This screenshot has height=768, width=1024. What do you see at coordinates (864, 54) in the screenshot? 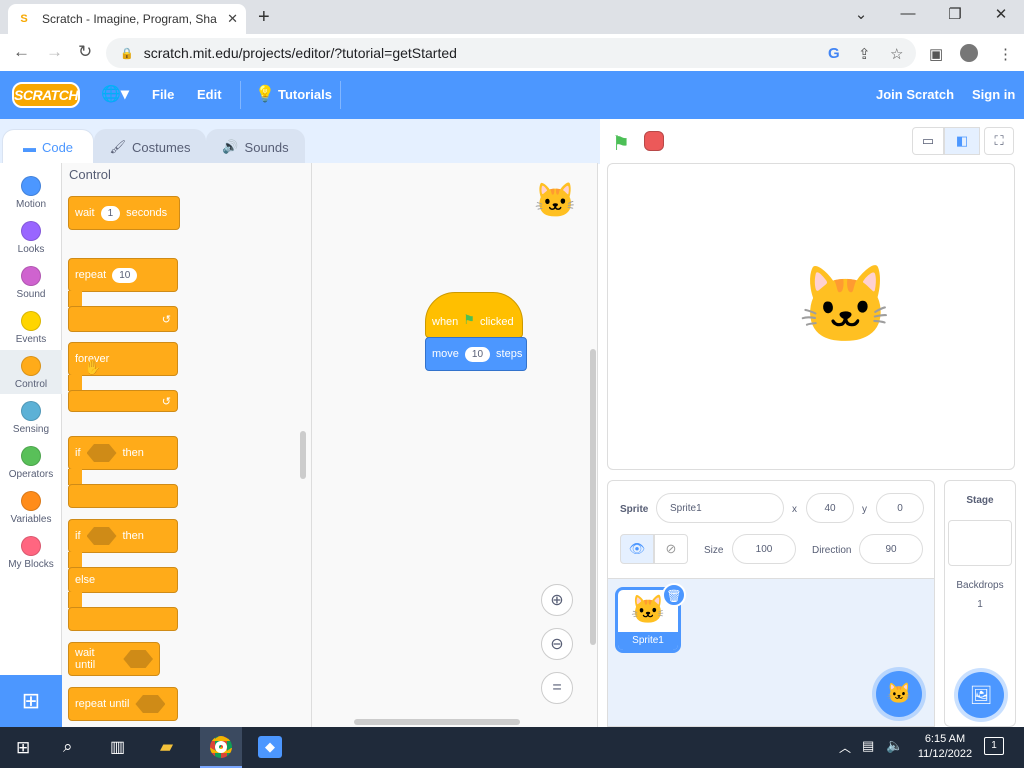
I see `share-icon: ⇪` at bounding box center [864, 54].